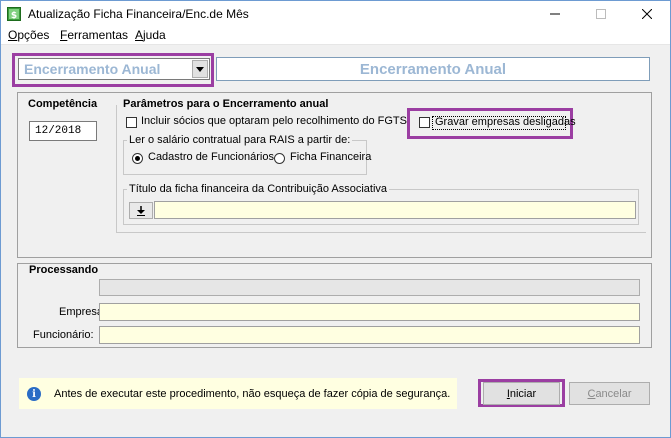 The image size is (671, 438). I want to click on maximize-icon, so click(601, 14).